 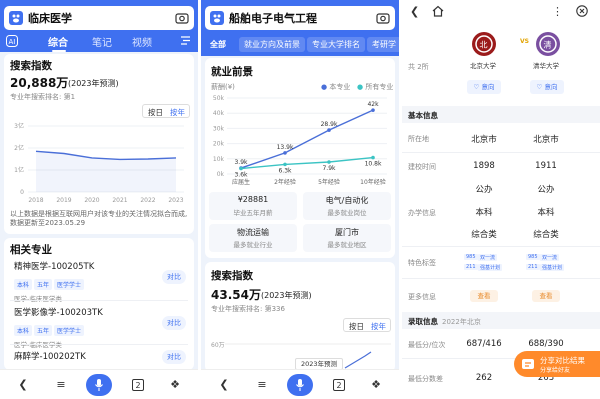 What do you see at coordinates (546, 65) in the screenshot?
I see `school-name: 清华大学` at bounding box center [546, 65].